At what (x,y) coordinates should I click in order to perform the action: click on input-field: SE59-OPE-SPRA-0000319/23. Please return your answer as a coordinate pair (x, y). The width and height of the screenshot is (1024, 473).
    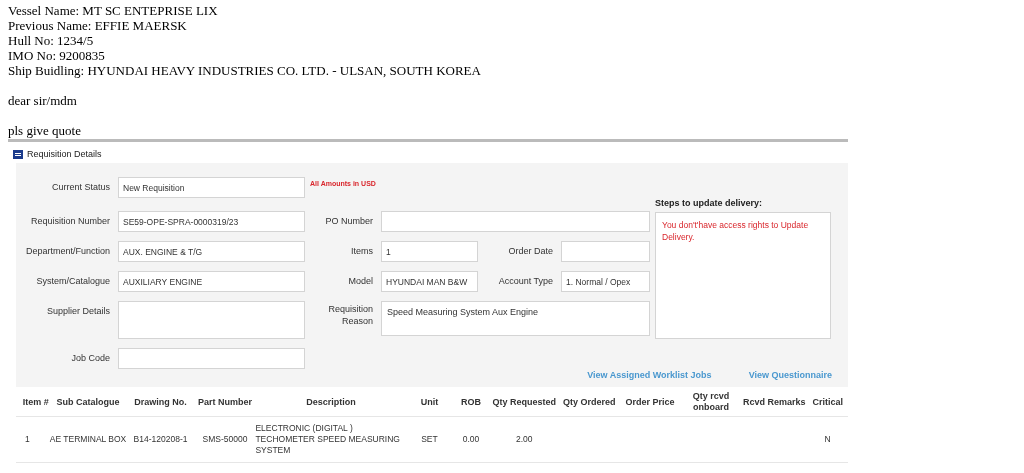
    Looking at the image, I should click on (211, 221).